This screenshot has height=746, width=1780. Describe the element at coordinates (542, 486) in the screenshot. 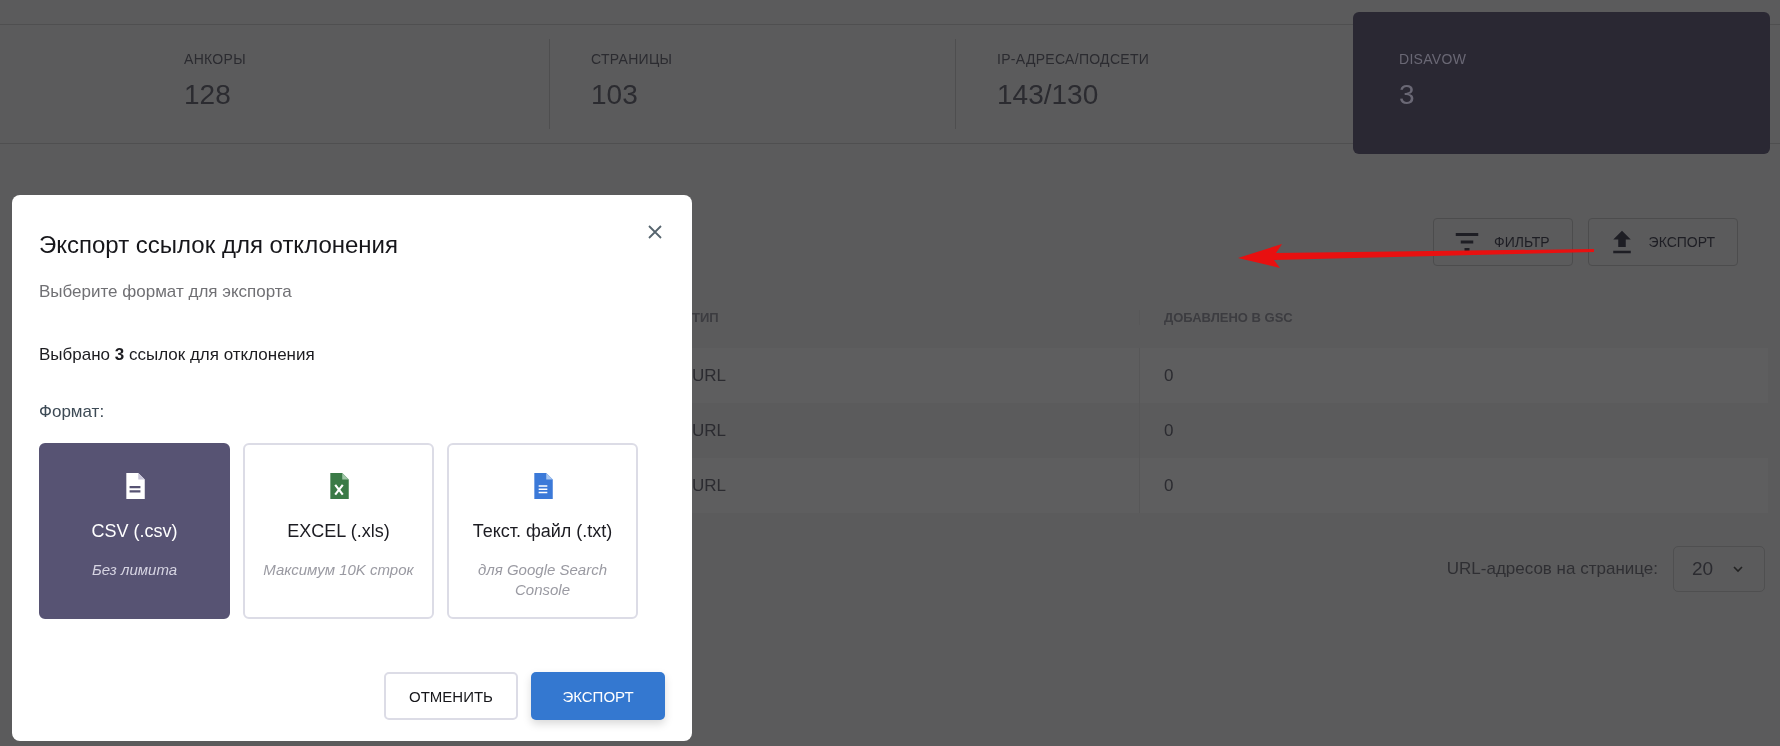

I see `document-icon` at that location.